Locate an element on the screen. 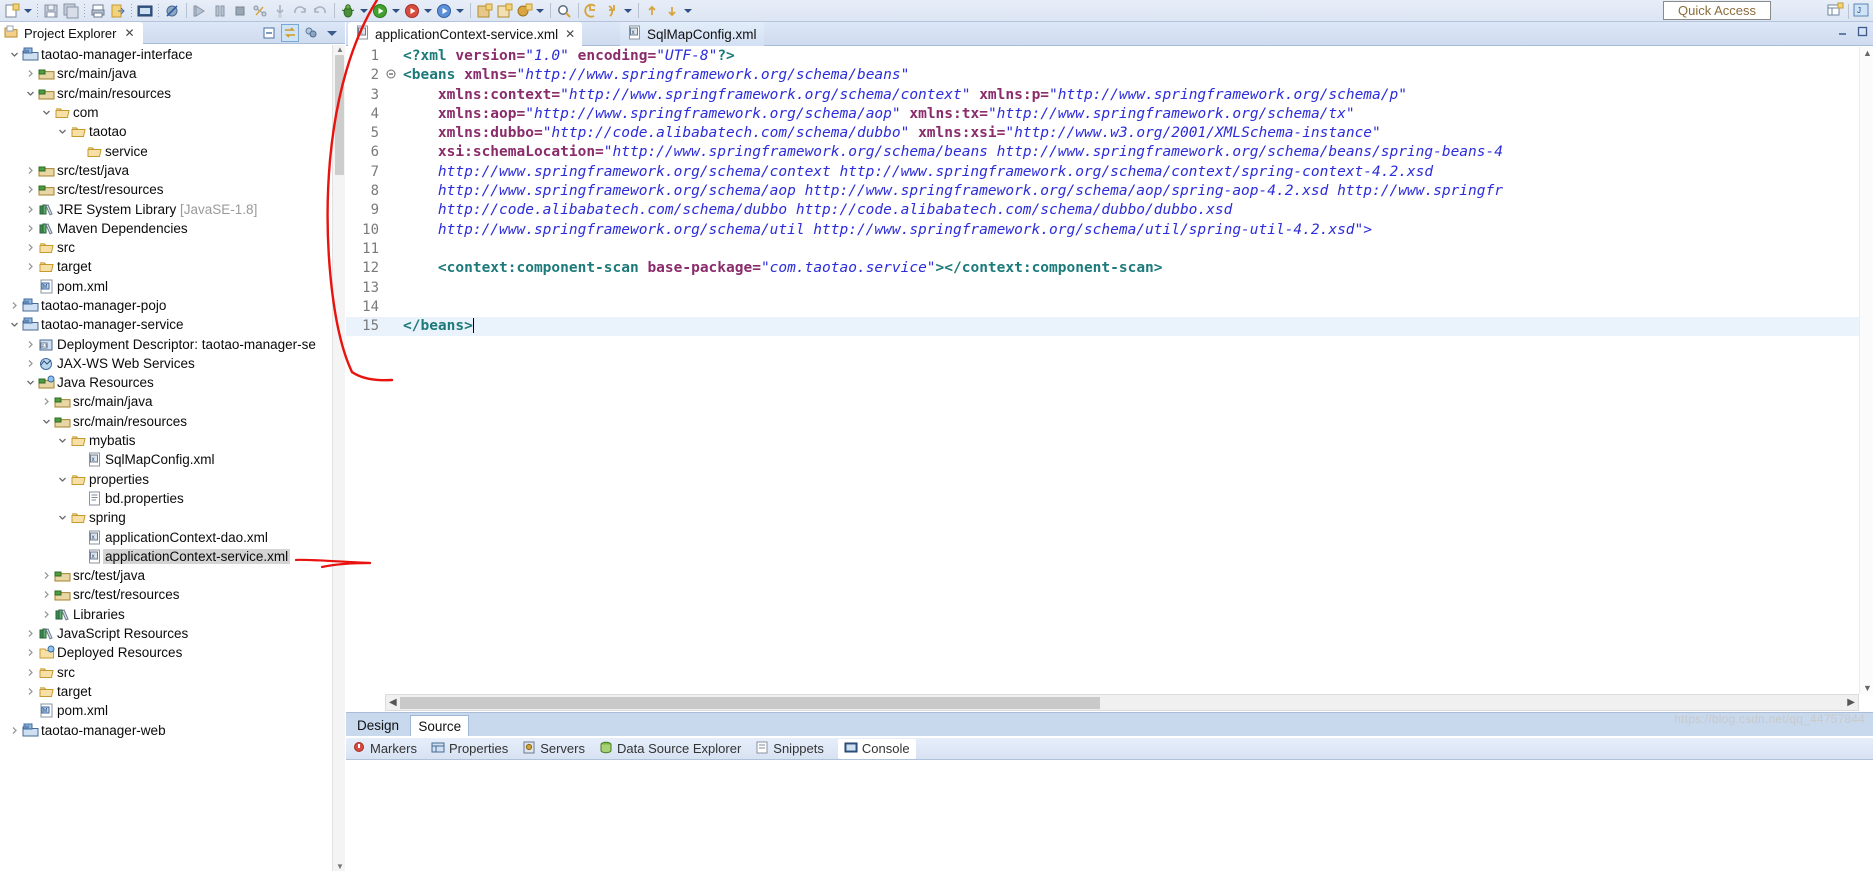 This screenshot has width=1873, height=871. step-return-icon is located at coordinates (320, 11).